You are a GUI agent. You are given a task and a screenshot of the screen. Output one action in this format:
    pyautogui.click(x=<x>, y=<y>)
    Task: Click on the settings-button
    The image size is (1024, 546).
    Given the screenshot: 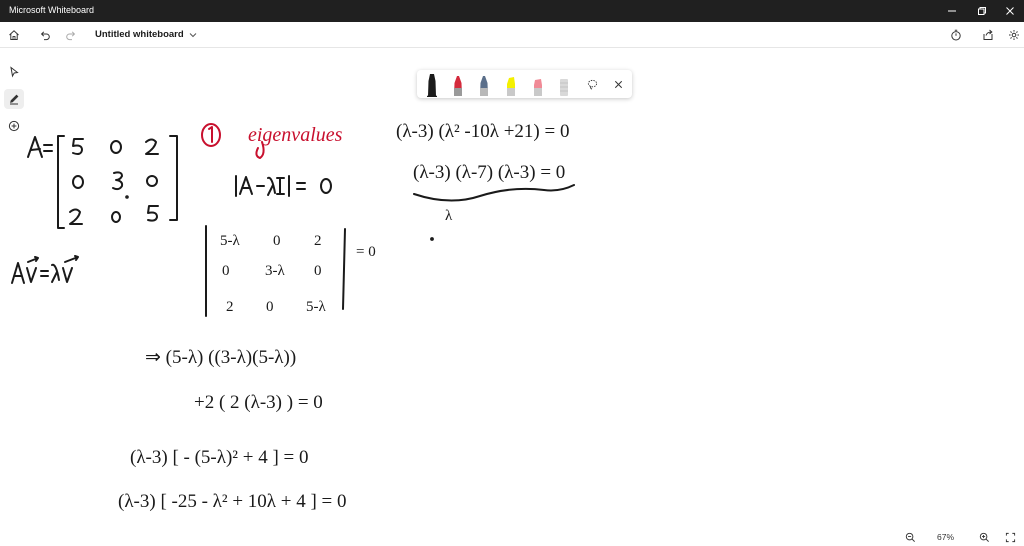 What is the action you would take?
    pyautogui.click(x=1014, y=35)
    